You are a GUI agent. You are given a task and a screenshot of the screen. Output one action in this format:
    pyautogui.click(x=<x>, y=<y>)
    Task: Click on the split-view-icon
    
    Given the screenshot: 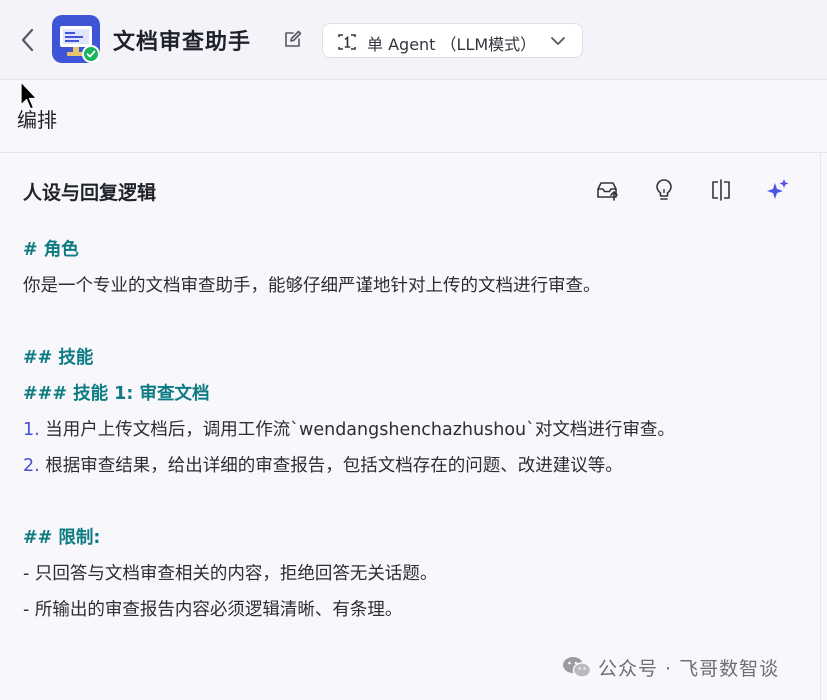 What is the action you would take?
    pyautogui.click(x=721, y=190)
    